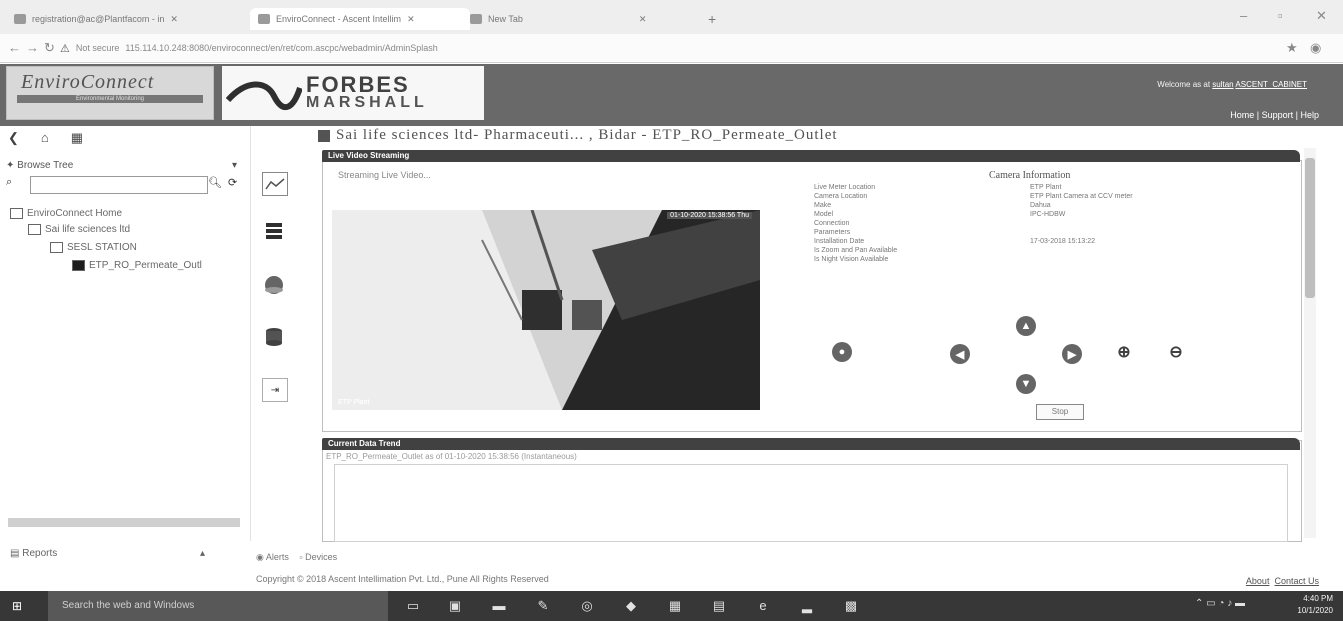 The image size is (1343, 621). What do you see at coordinates (1060, 412) in the screenshot?
I see `stop-button: Stop` at bounding box center [1060, 412].